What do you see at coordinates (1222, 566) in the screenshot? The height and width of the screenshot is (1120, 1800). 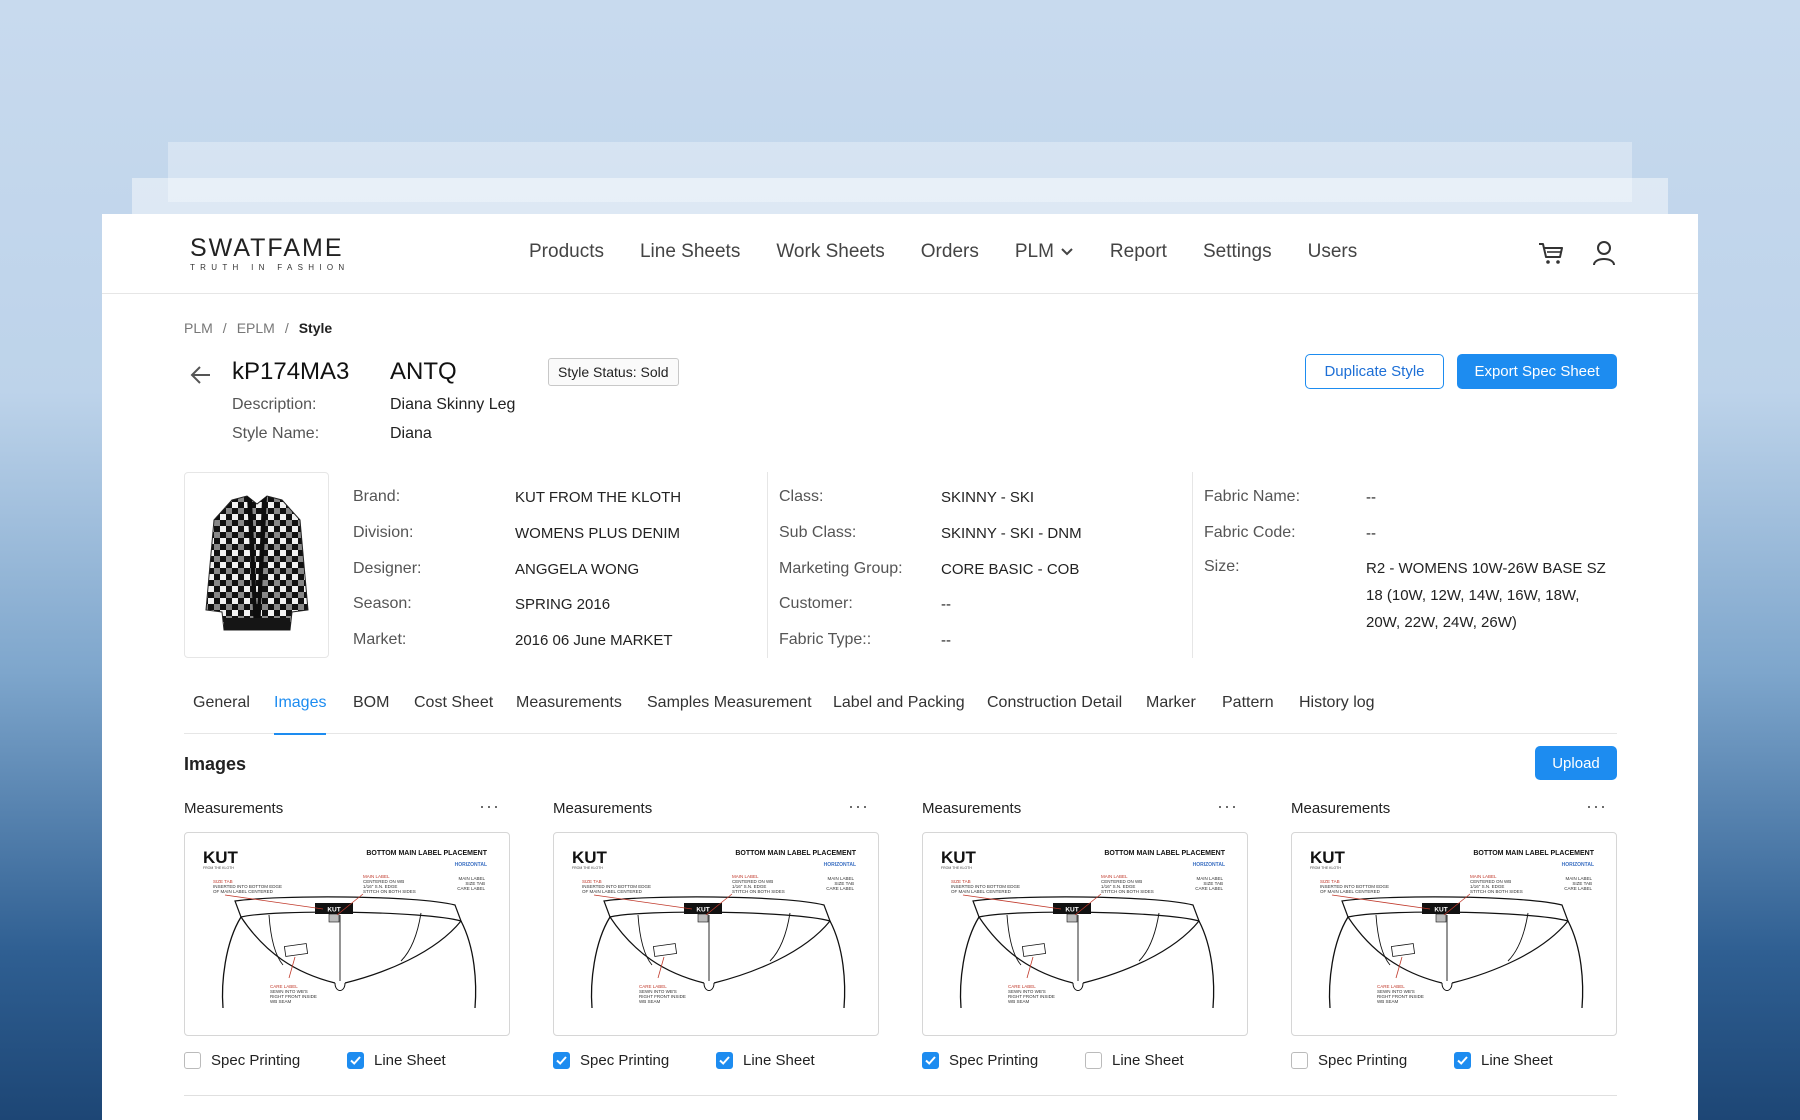 I see `size-label: Size:` at bounding box center [1222, 566].